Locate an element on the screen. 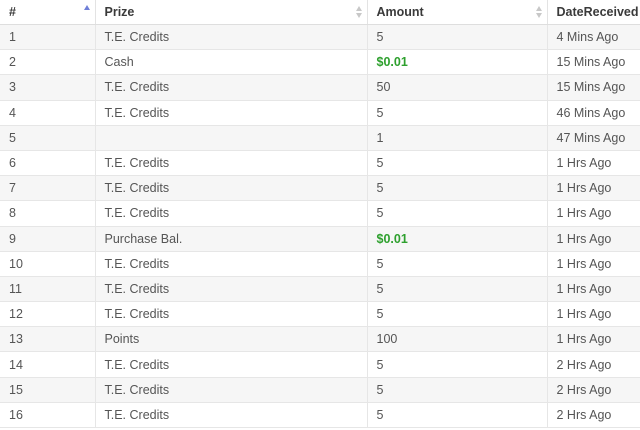 This screenshot has width=640, height=430. cell-number: 14 is located at coordinates (48, 364).